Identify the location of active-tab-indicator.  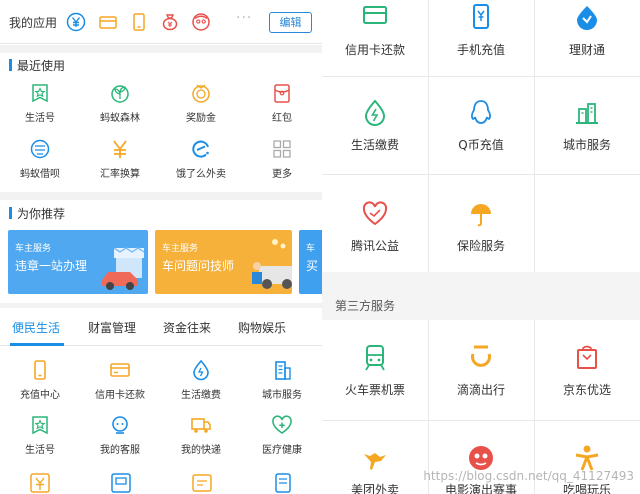
(37, 344).